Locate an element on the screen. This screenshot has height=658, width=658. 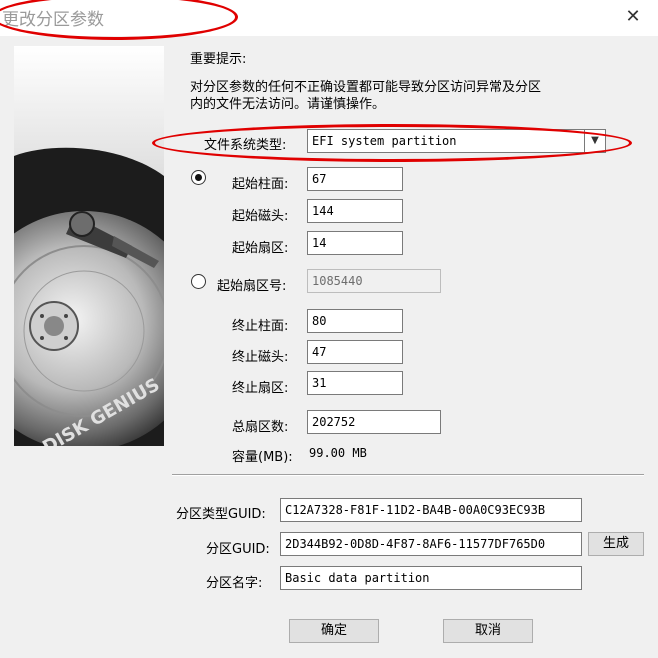
start-chs-radio is located at coordinates (198, 177).